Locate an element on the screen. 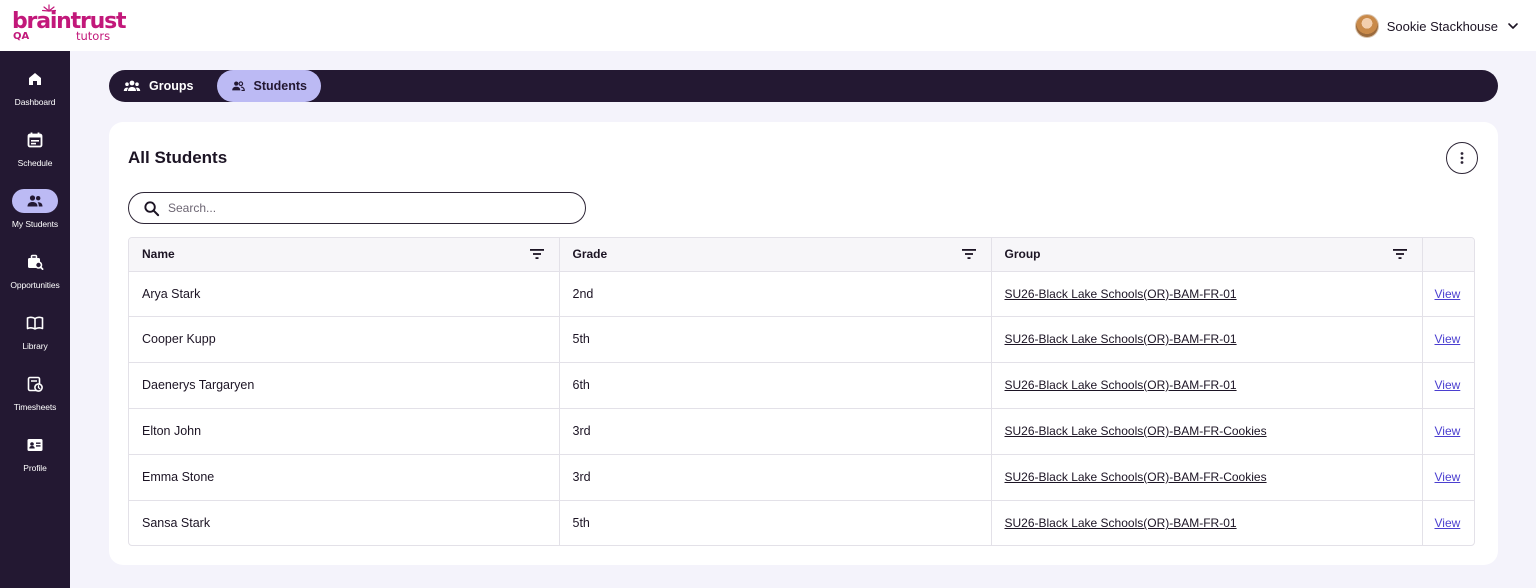 The image size is (1536, 588). environment-badge: QA is located at coordinates (21, 36).